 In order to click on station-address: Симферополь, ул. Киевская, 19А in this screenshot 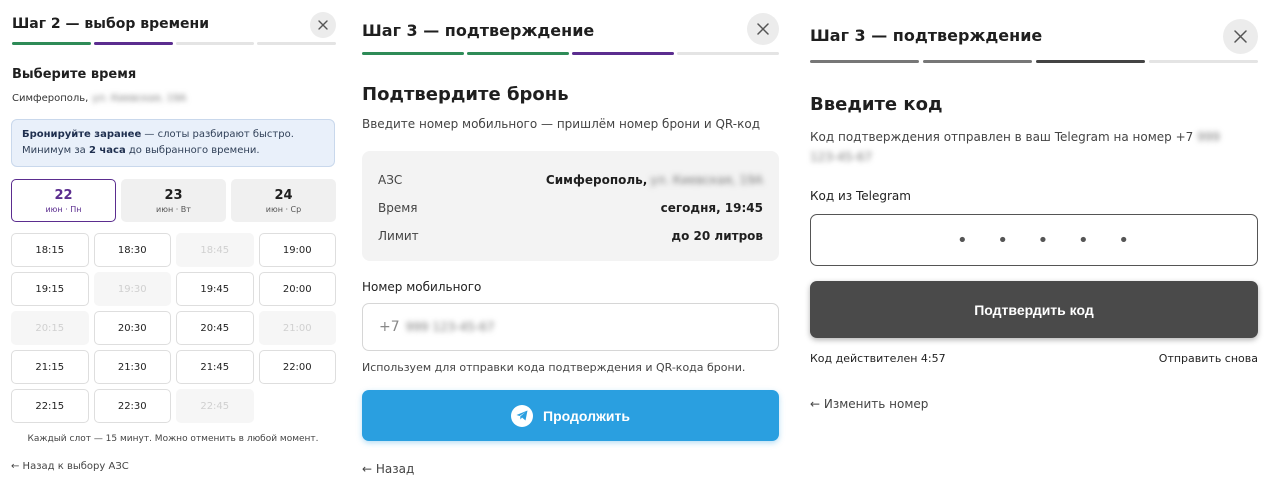, I will do `click(99, 98)`.